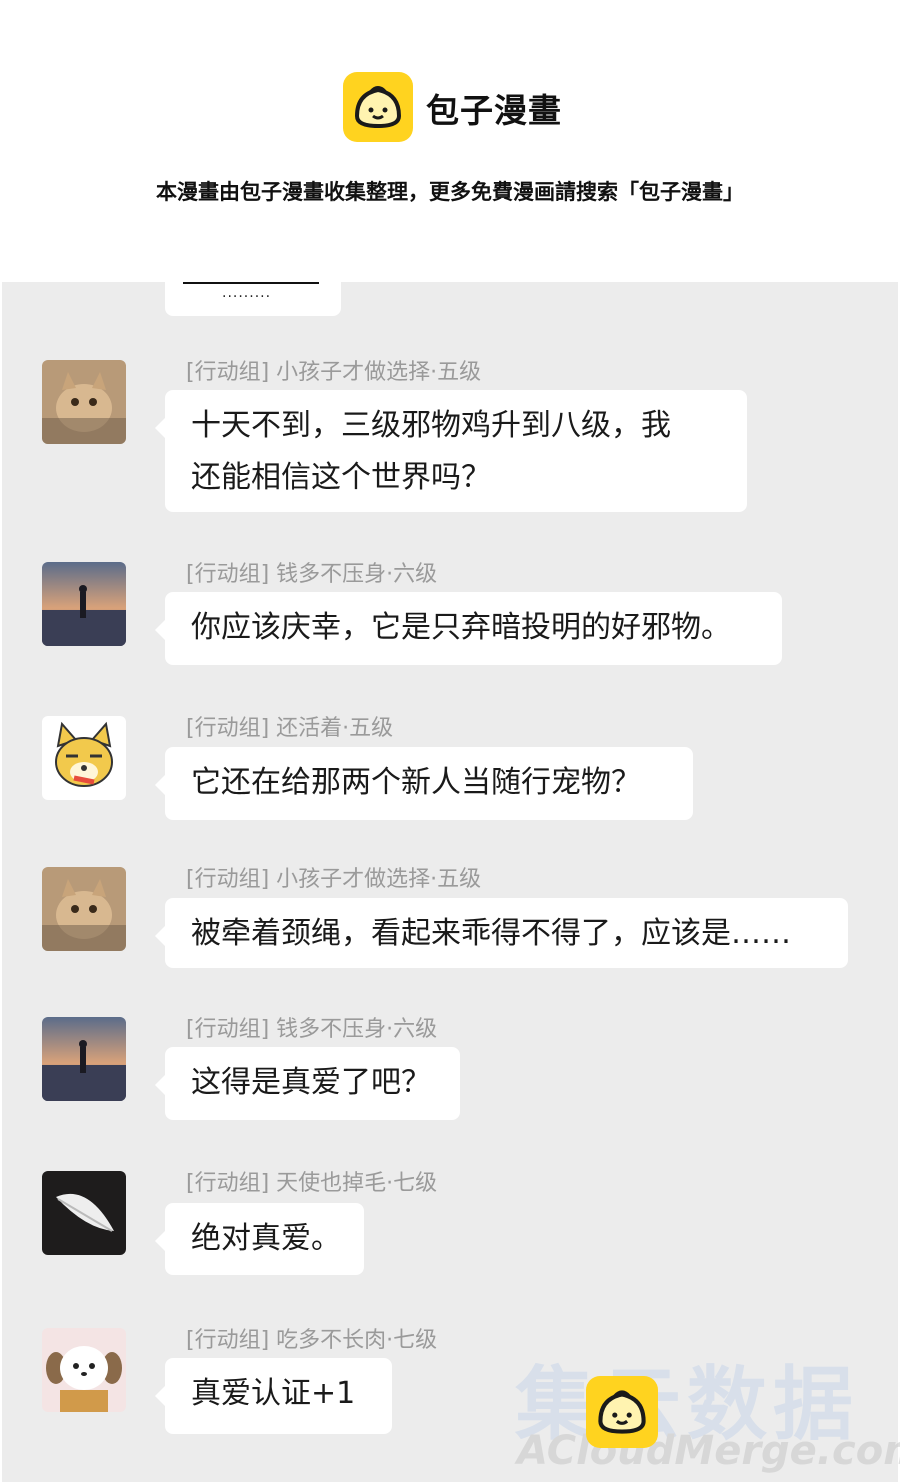  I want to click on message-line: 真爱认证+1, so click(273, 1393).